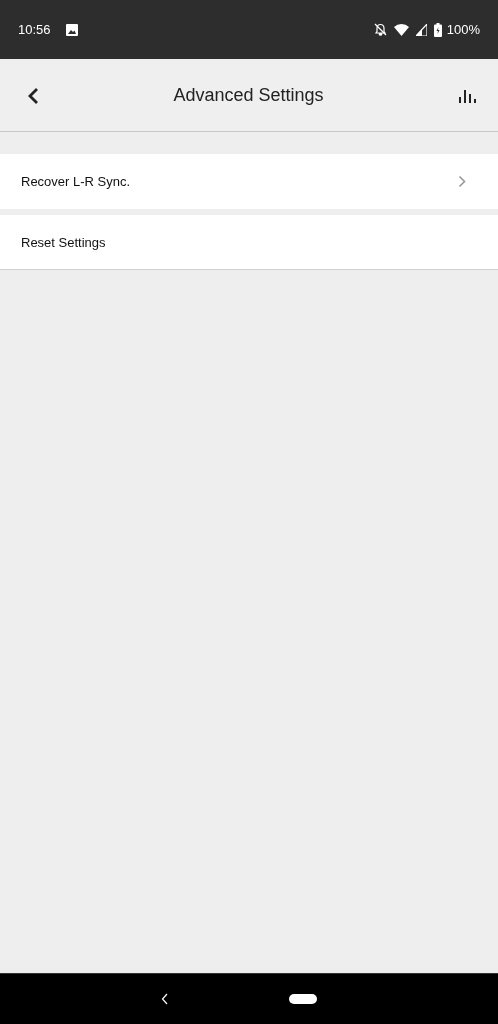 This screenshot has width=498, height=1024. Describe the element at coordinates (463, 29) in the screenshot. I see `battery-percentage: 100%` at that location.